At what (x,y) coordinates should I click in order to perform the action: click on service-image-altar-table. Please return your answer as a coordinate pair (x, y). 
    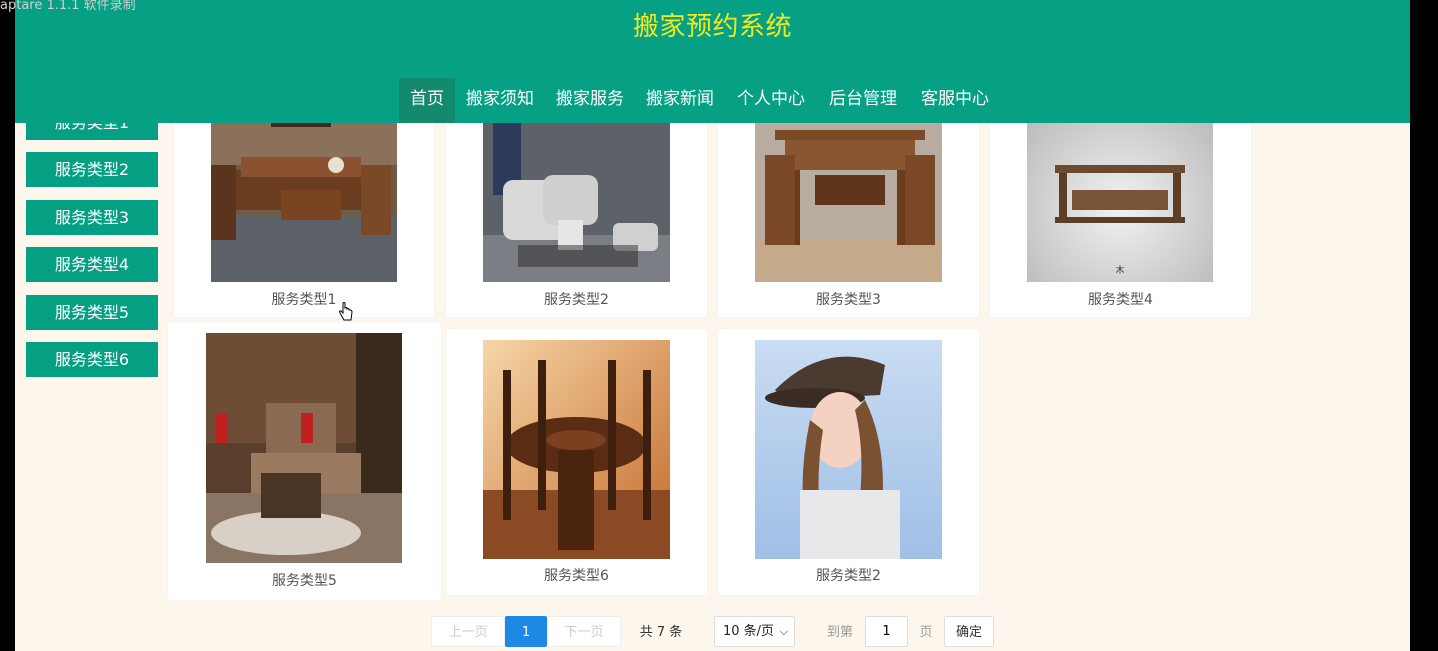
    Looking at the image, I should click on (848, 188).